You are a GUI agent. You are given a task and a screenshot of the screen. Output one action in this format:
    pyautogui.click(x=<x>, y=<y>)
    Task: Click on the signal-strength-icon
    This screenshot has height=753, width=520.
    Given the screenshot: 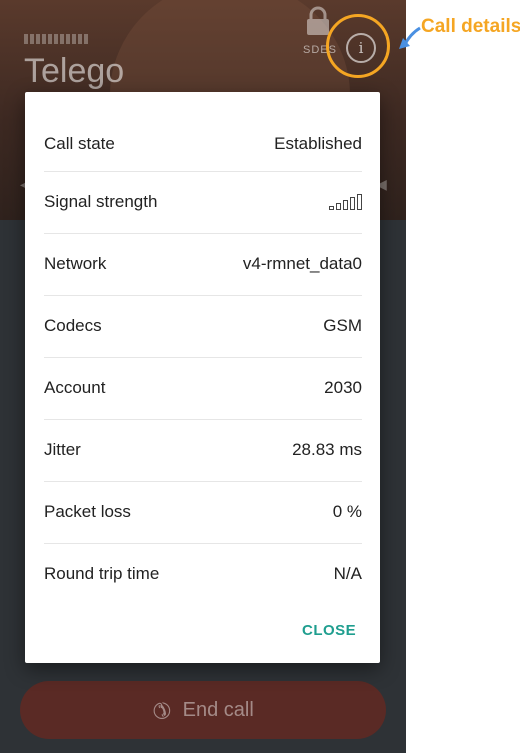 What is the action you would take?
    pyautogui.click(x=345, y=202)
    